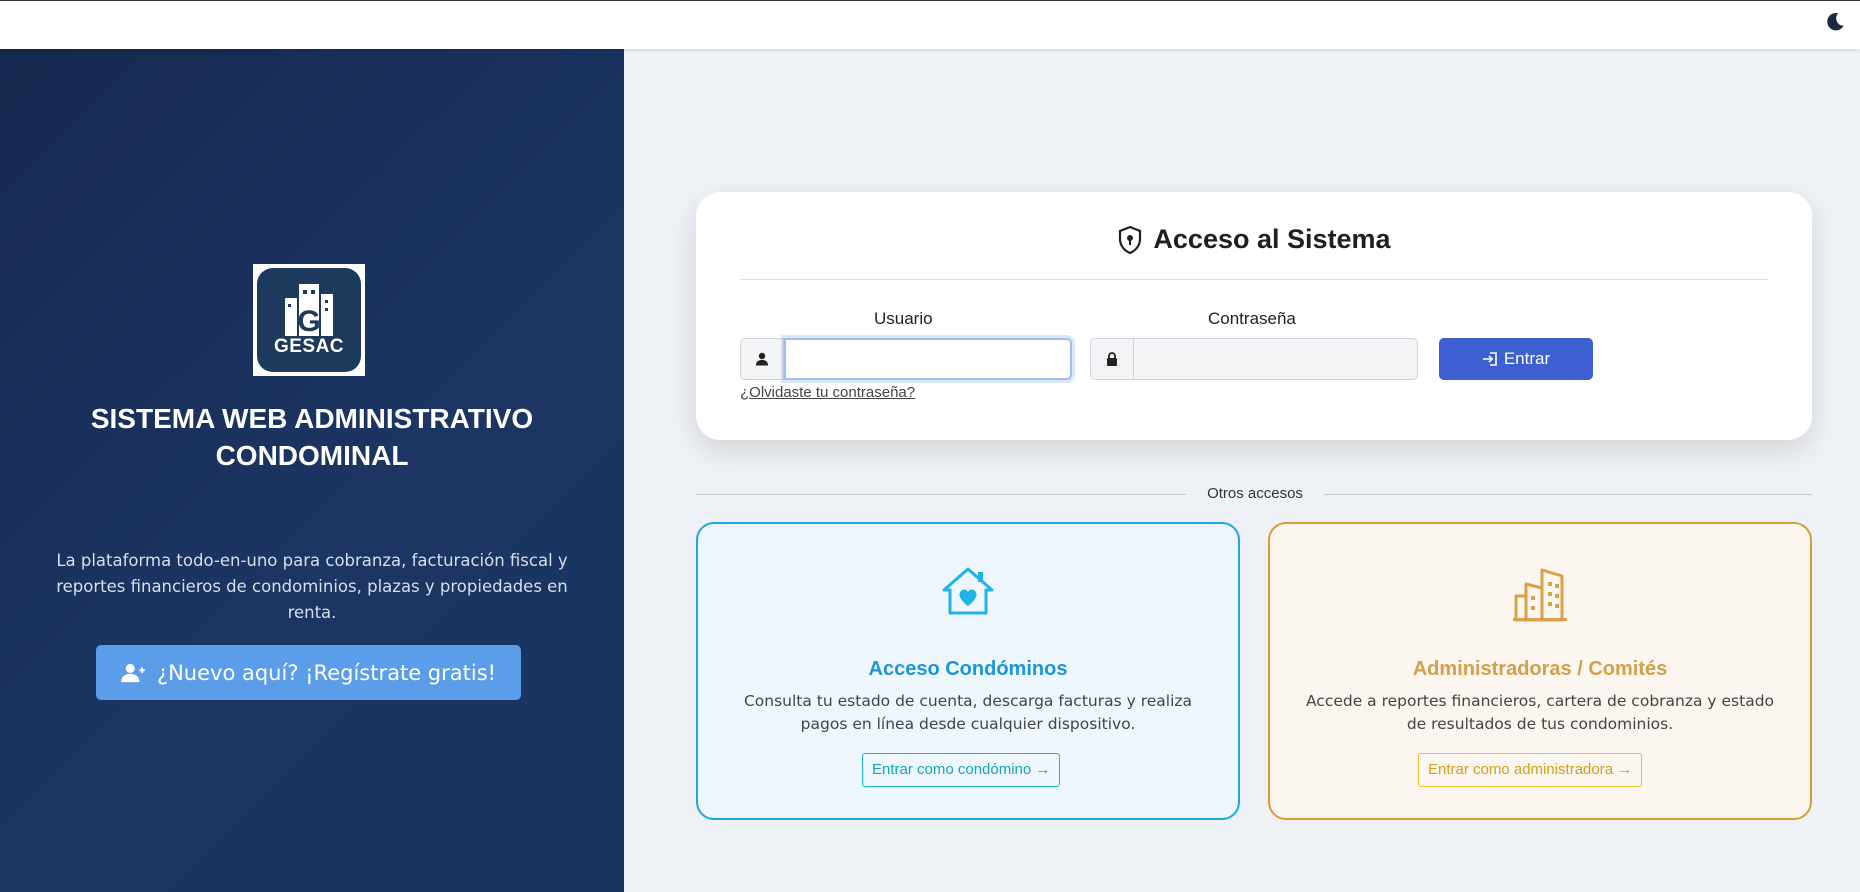  Describe the element at coordinates (903, 318) in the screenshot. I see `user-label: Usuario` at that location.